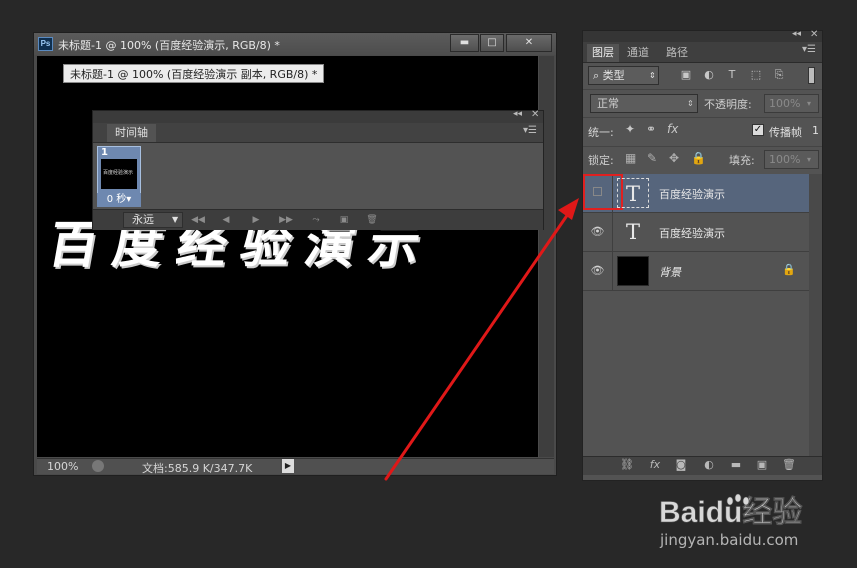 This screenshot has height=568, width=857. Describe the element at coordinates (762, 464) in the screenshot. I see `new-layer-icon: ▣` at that location.